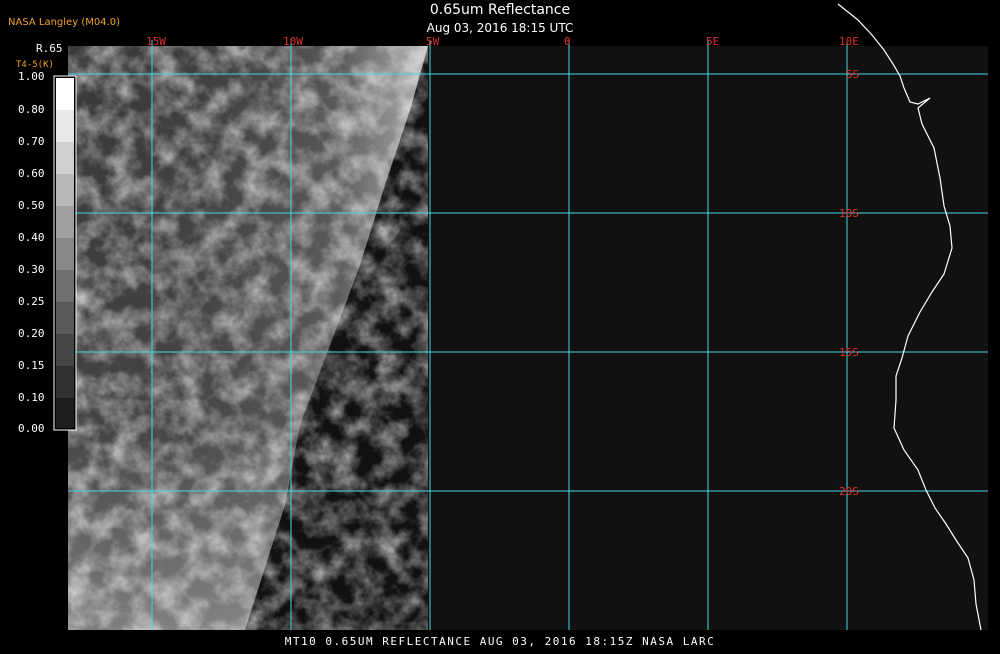 The height and width of the screenshot is (654, 1000). I want to click on legend-label: 0.00, so click(31, 428).